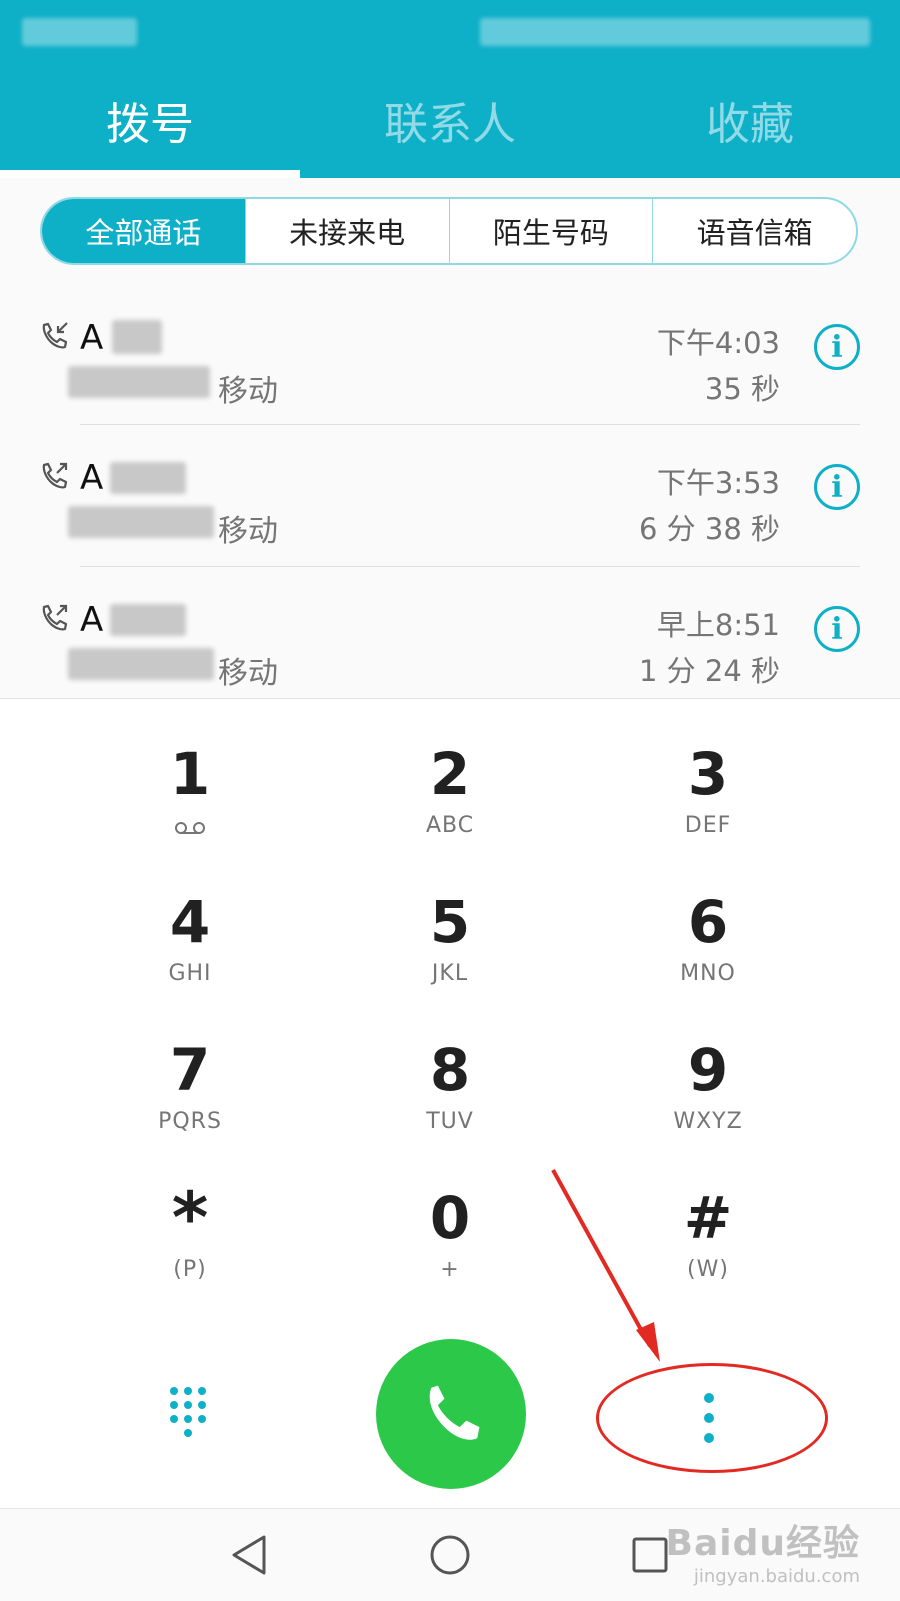 Image resolution: width=900 pixels, height=1601 pixels. What do you see at coordinates (605, 1265) in the screenshot?
I see `annotation-arrow` at bounding box center [605, 1265].